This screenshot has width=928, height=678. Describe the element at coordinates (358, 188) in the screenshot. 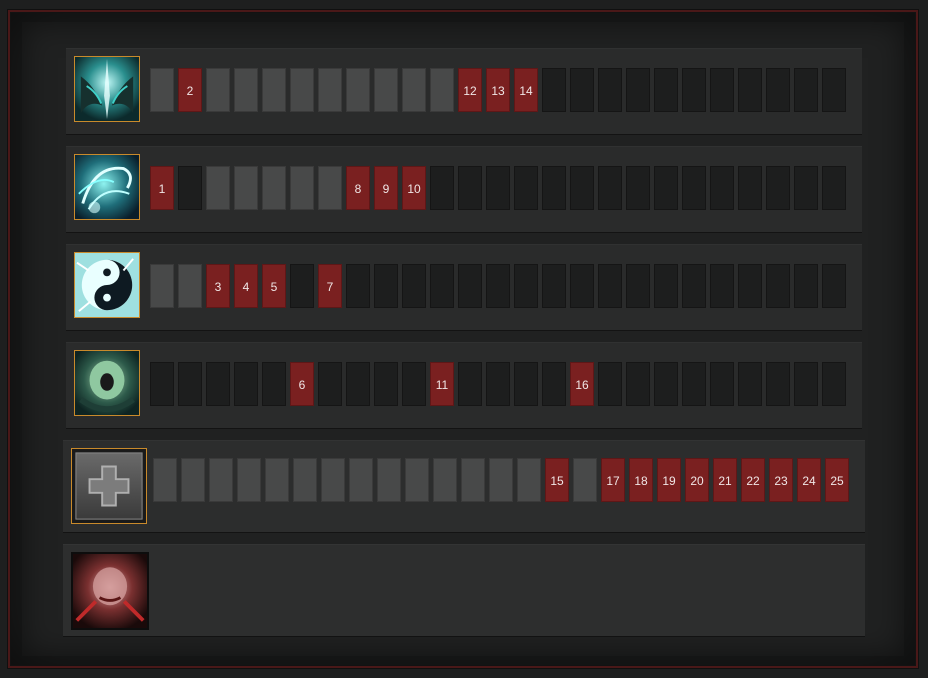

I see `level-marker: 8` at that location.